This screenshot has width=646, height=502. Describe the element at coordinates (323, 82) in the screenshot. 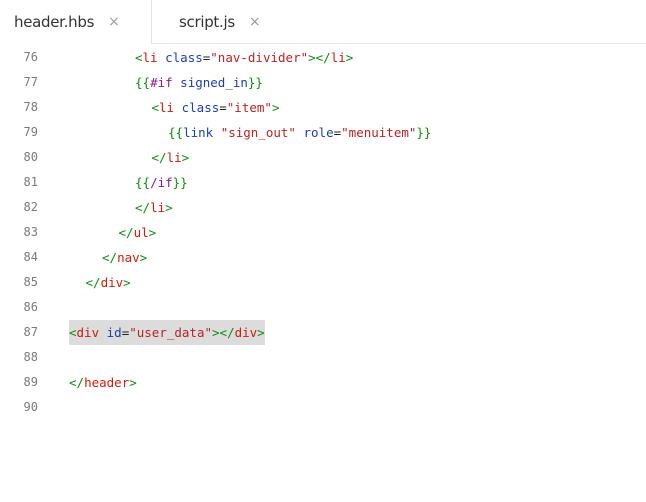

I see `code-line: 77 {{#if signed_in}}` at that location.